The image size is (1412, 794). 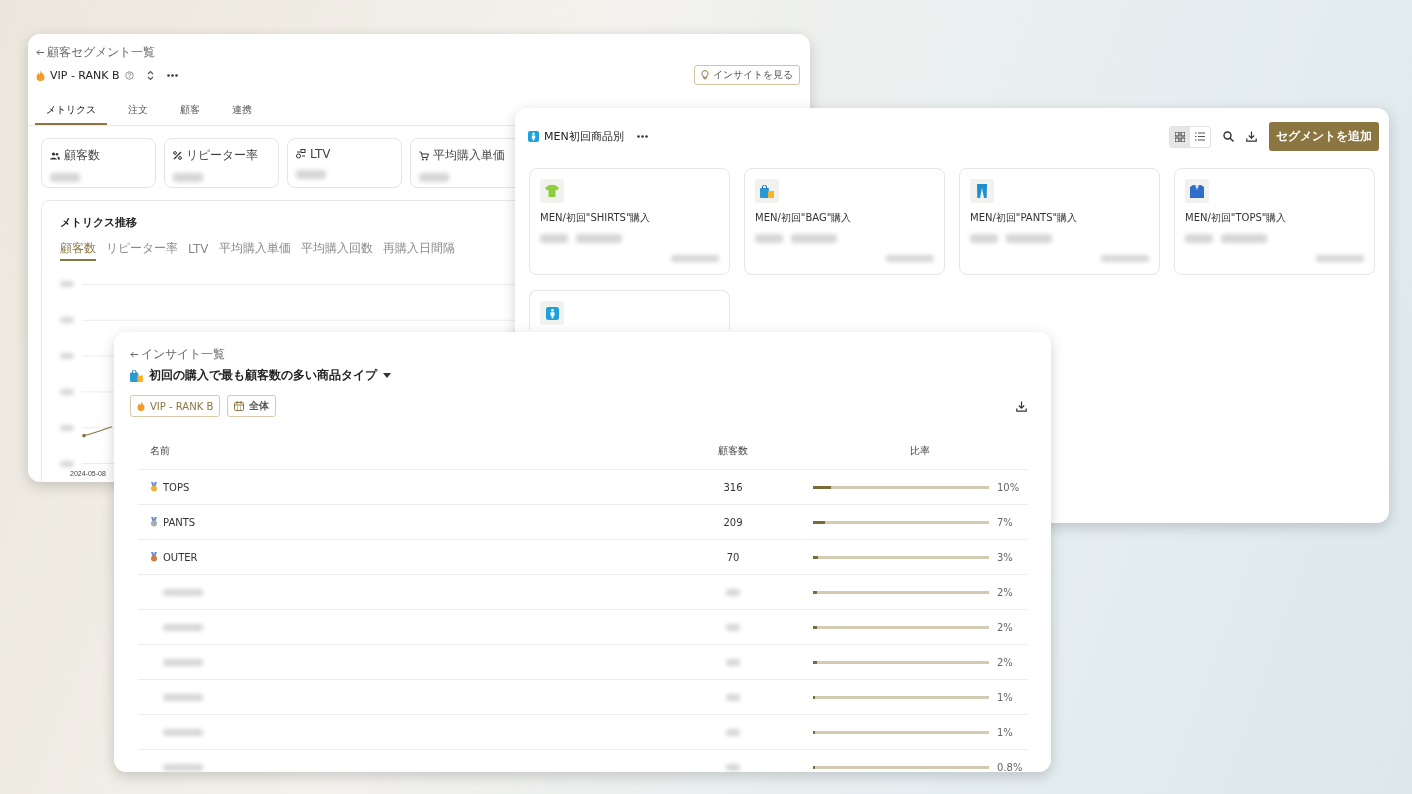 I want to click on table-cell: TOPS, so click(x=176, y=487).